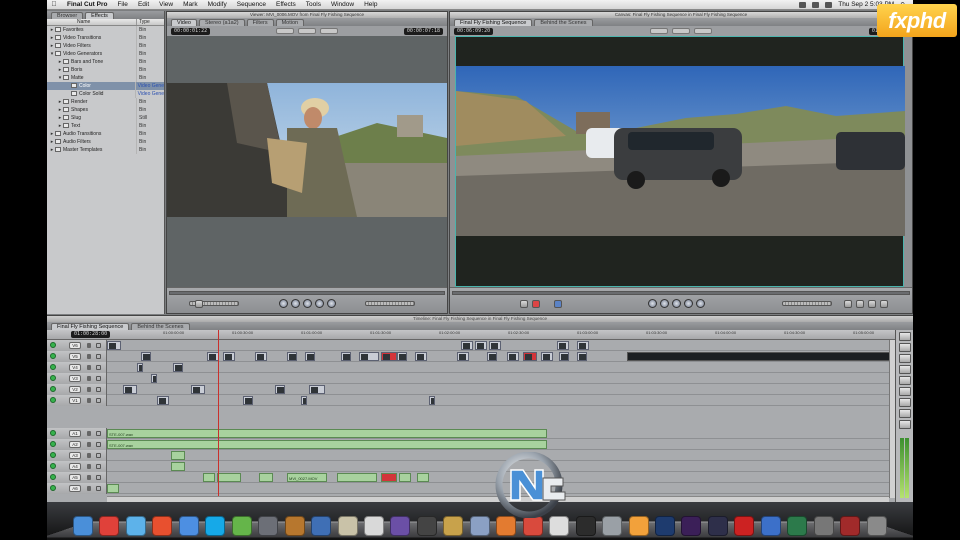  I want to click on timeline-track: A1 STE-007.wav, so click(470, 433).